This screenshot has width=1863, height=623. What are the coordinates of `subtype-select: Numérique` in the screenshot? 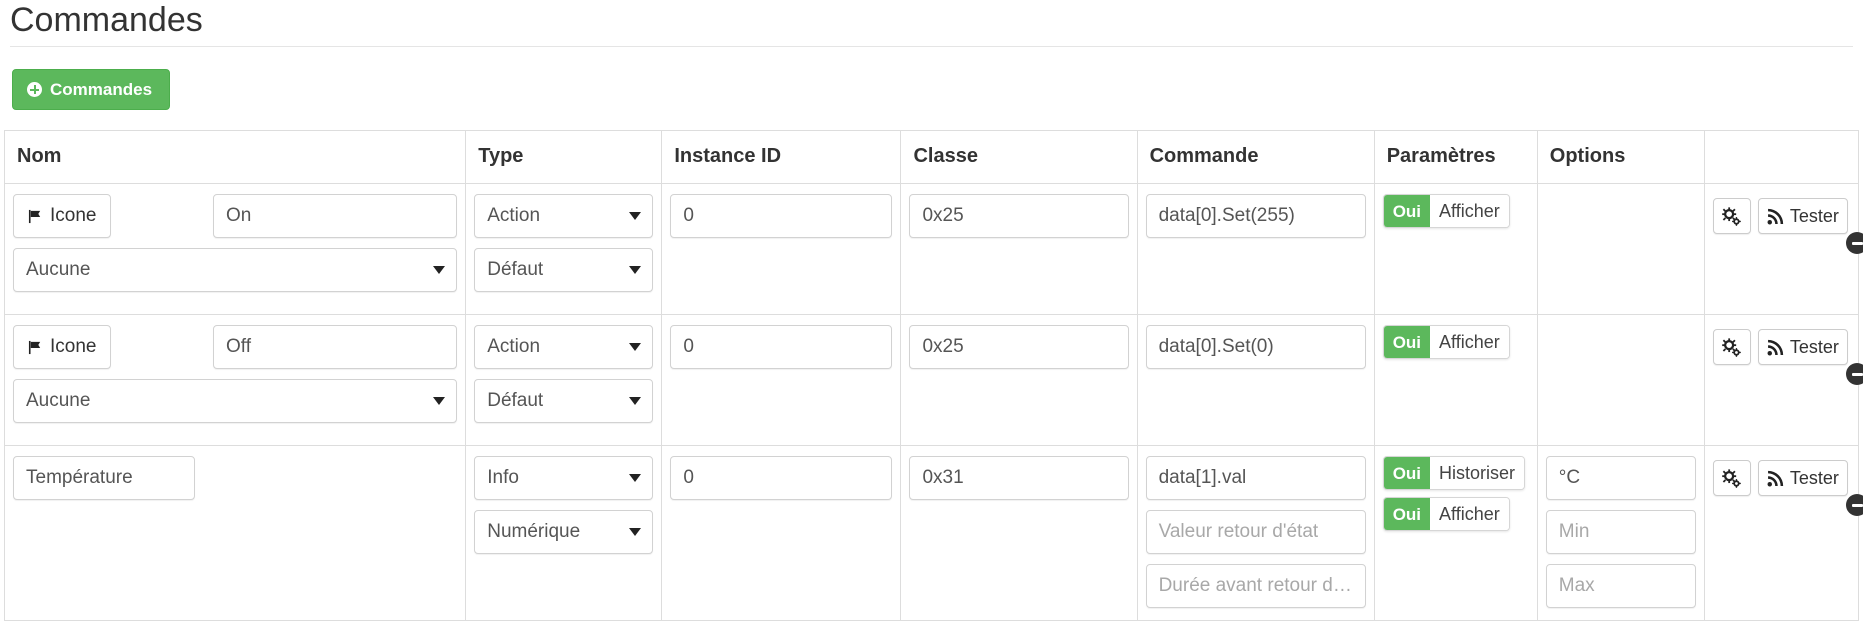 It's located at (564, 532).